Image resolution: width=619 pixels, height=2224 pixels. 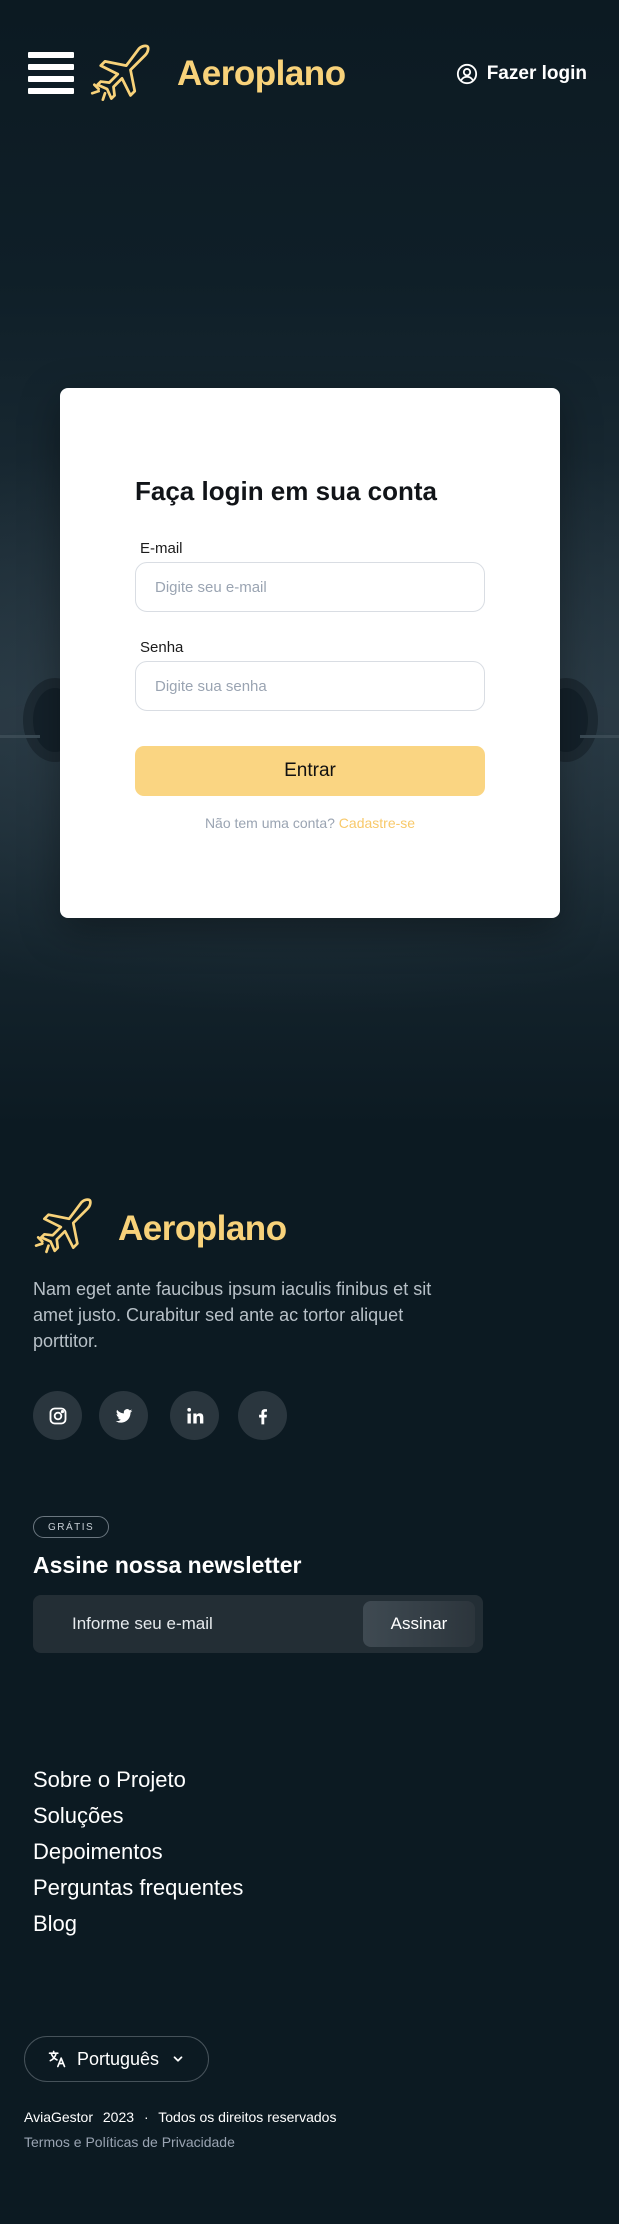 I want to click on facebook-icon, so click(x=262, y=1416).